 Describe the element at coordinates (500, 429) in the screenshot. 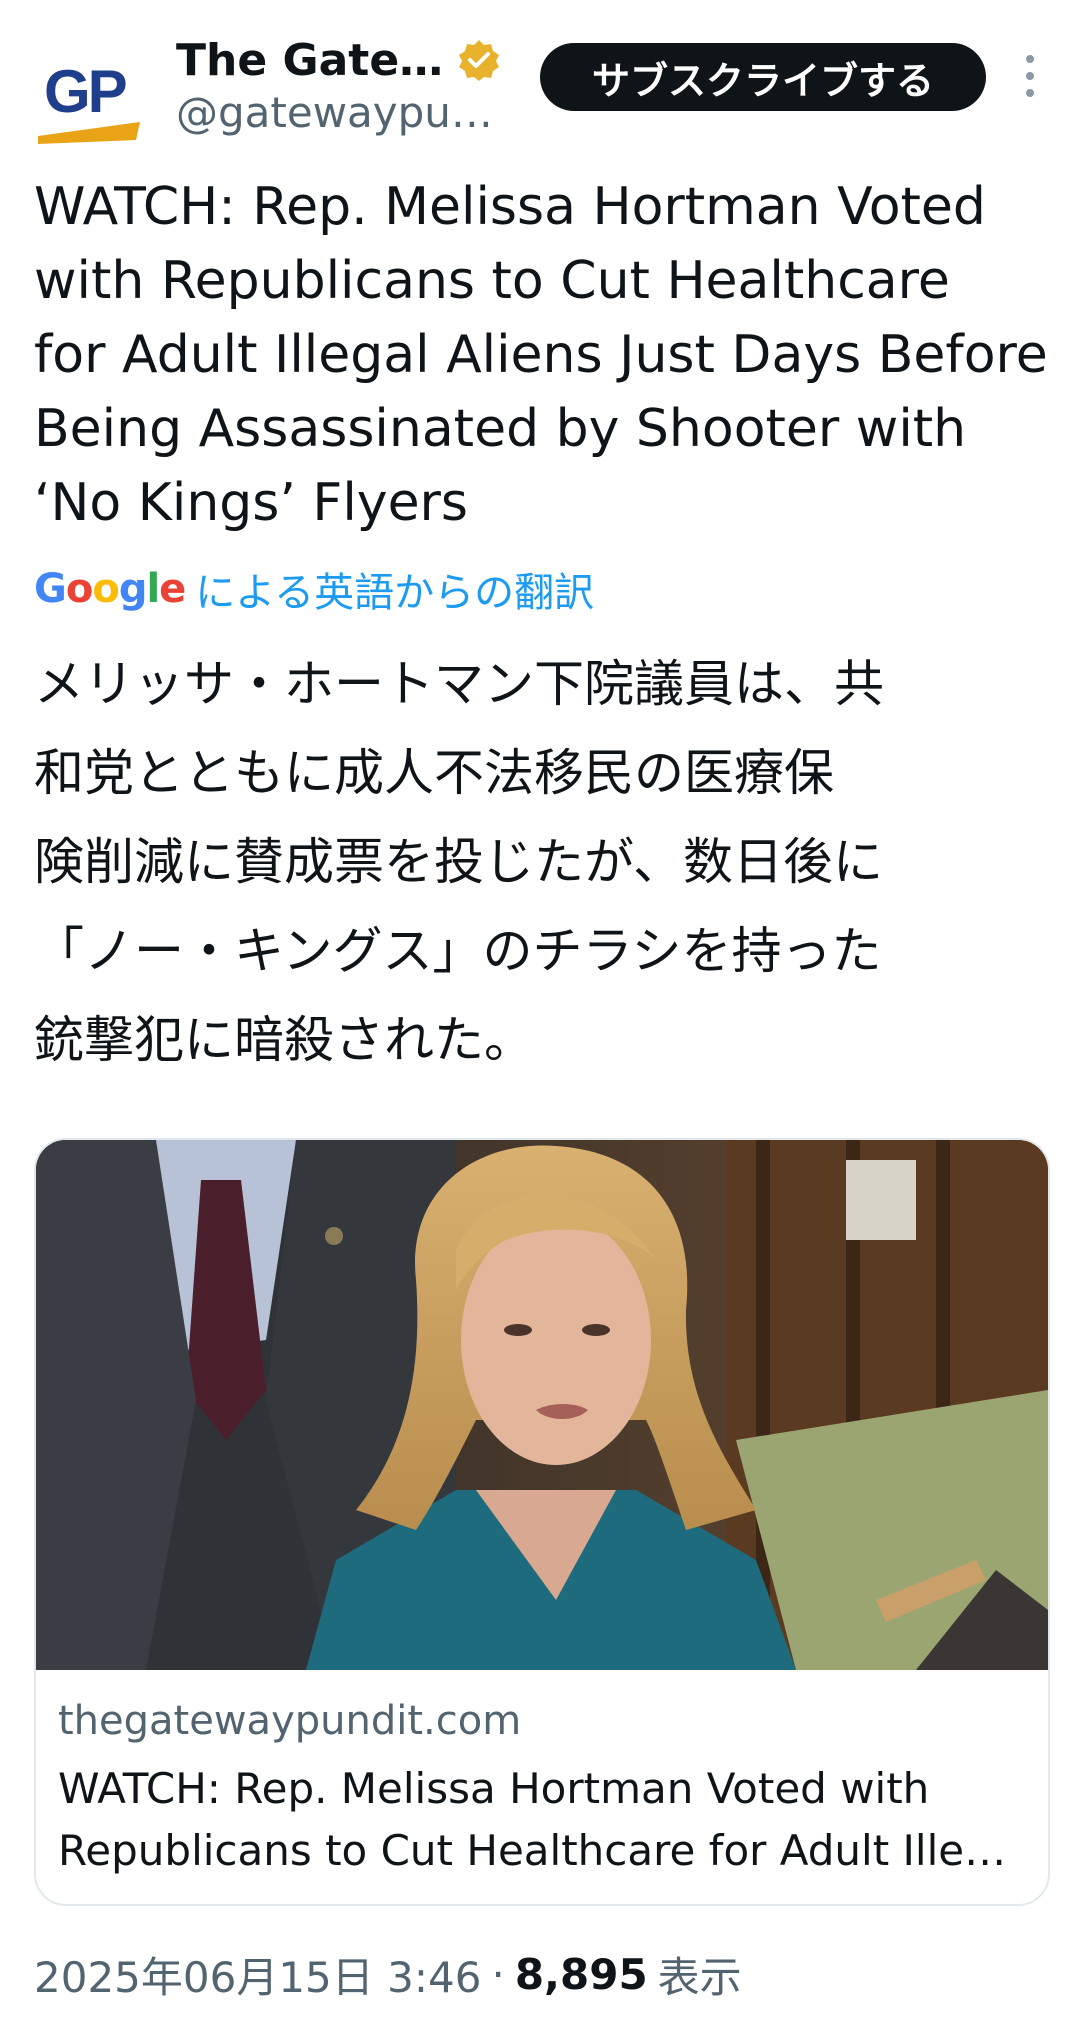

I see `post-text-line: Being Assassinated by Shooter with` at that location.